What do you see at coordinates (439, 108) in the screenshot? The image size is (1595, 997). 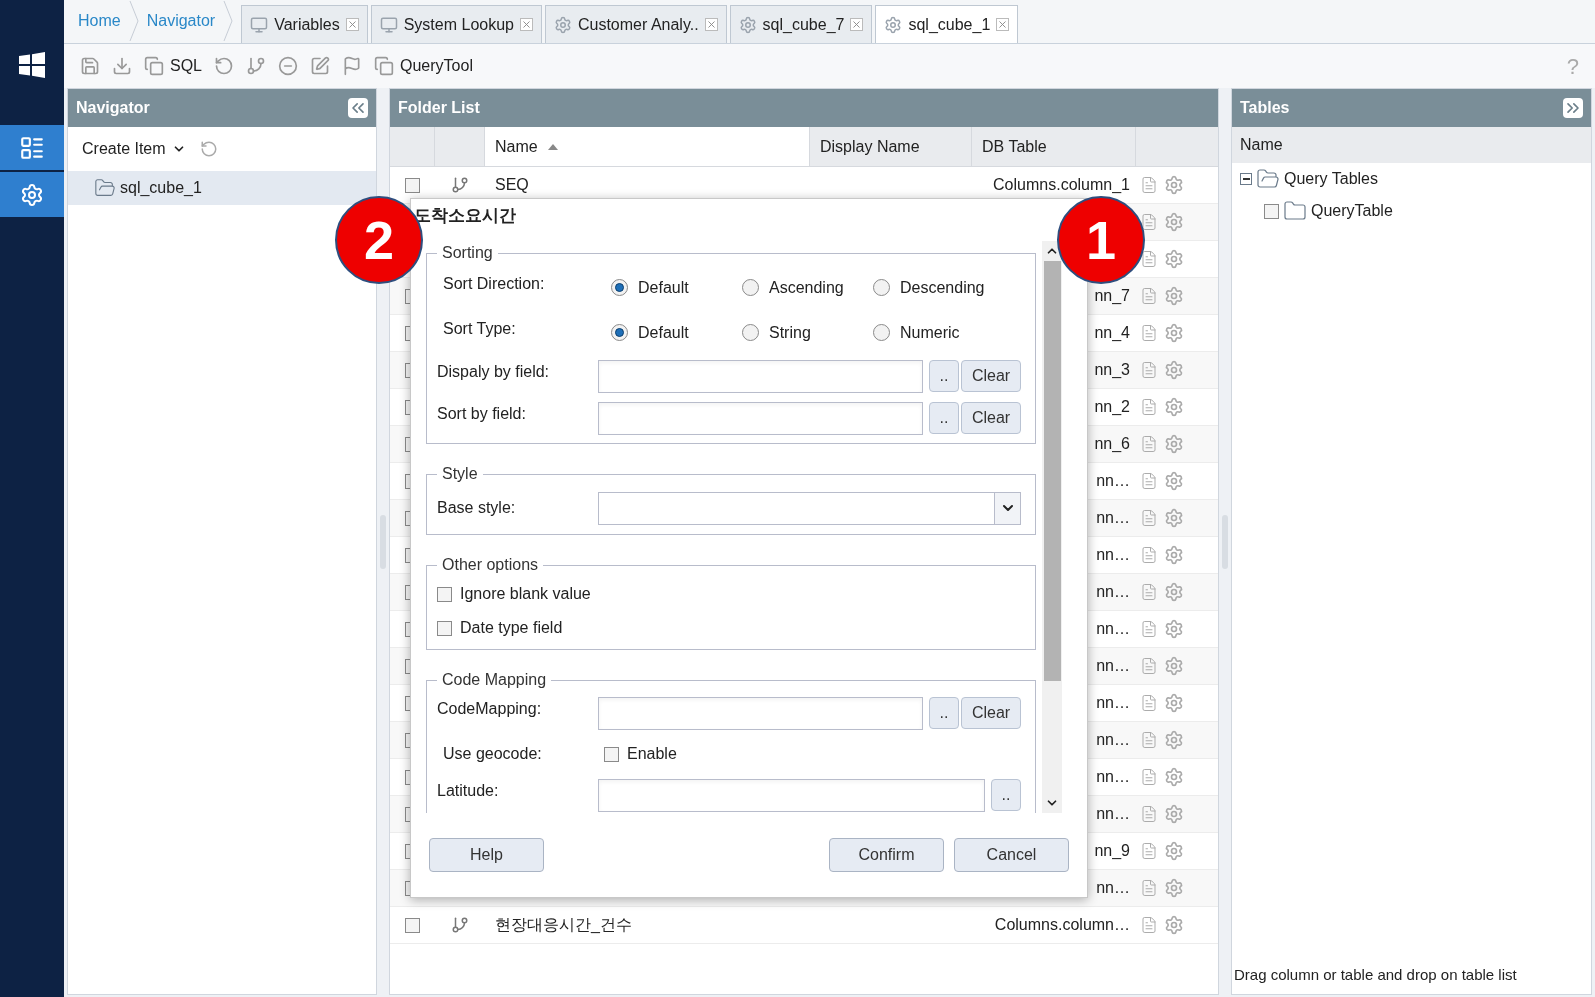 I see `panel-title: Folder List` at bounding box center [439, 108].